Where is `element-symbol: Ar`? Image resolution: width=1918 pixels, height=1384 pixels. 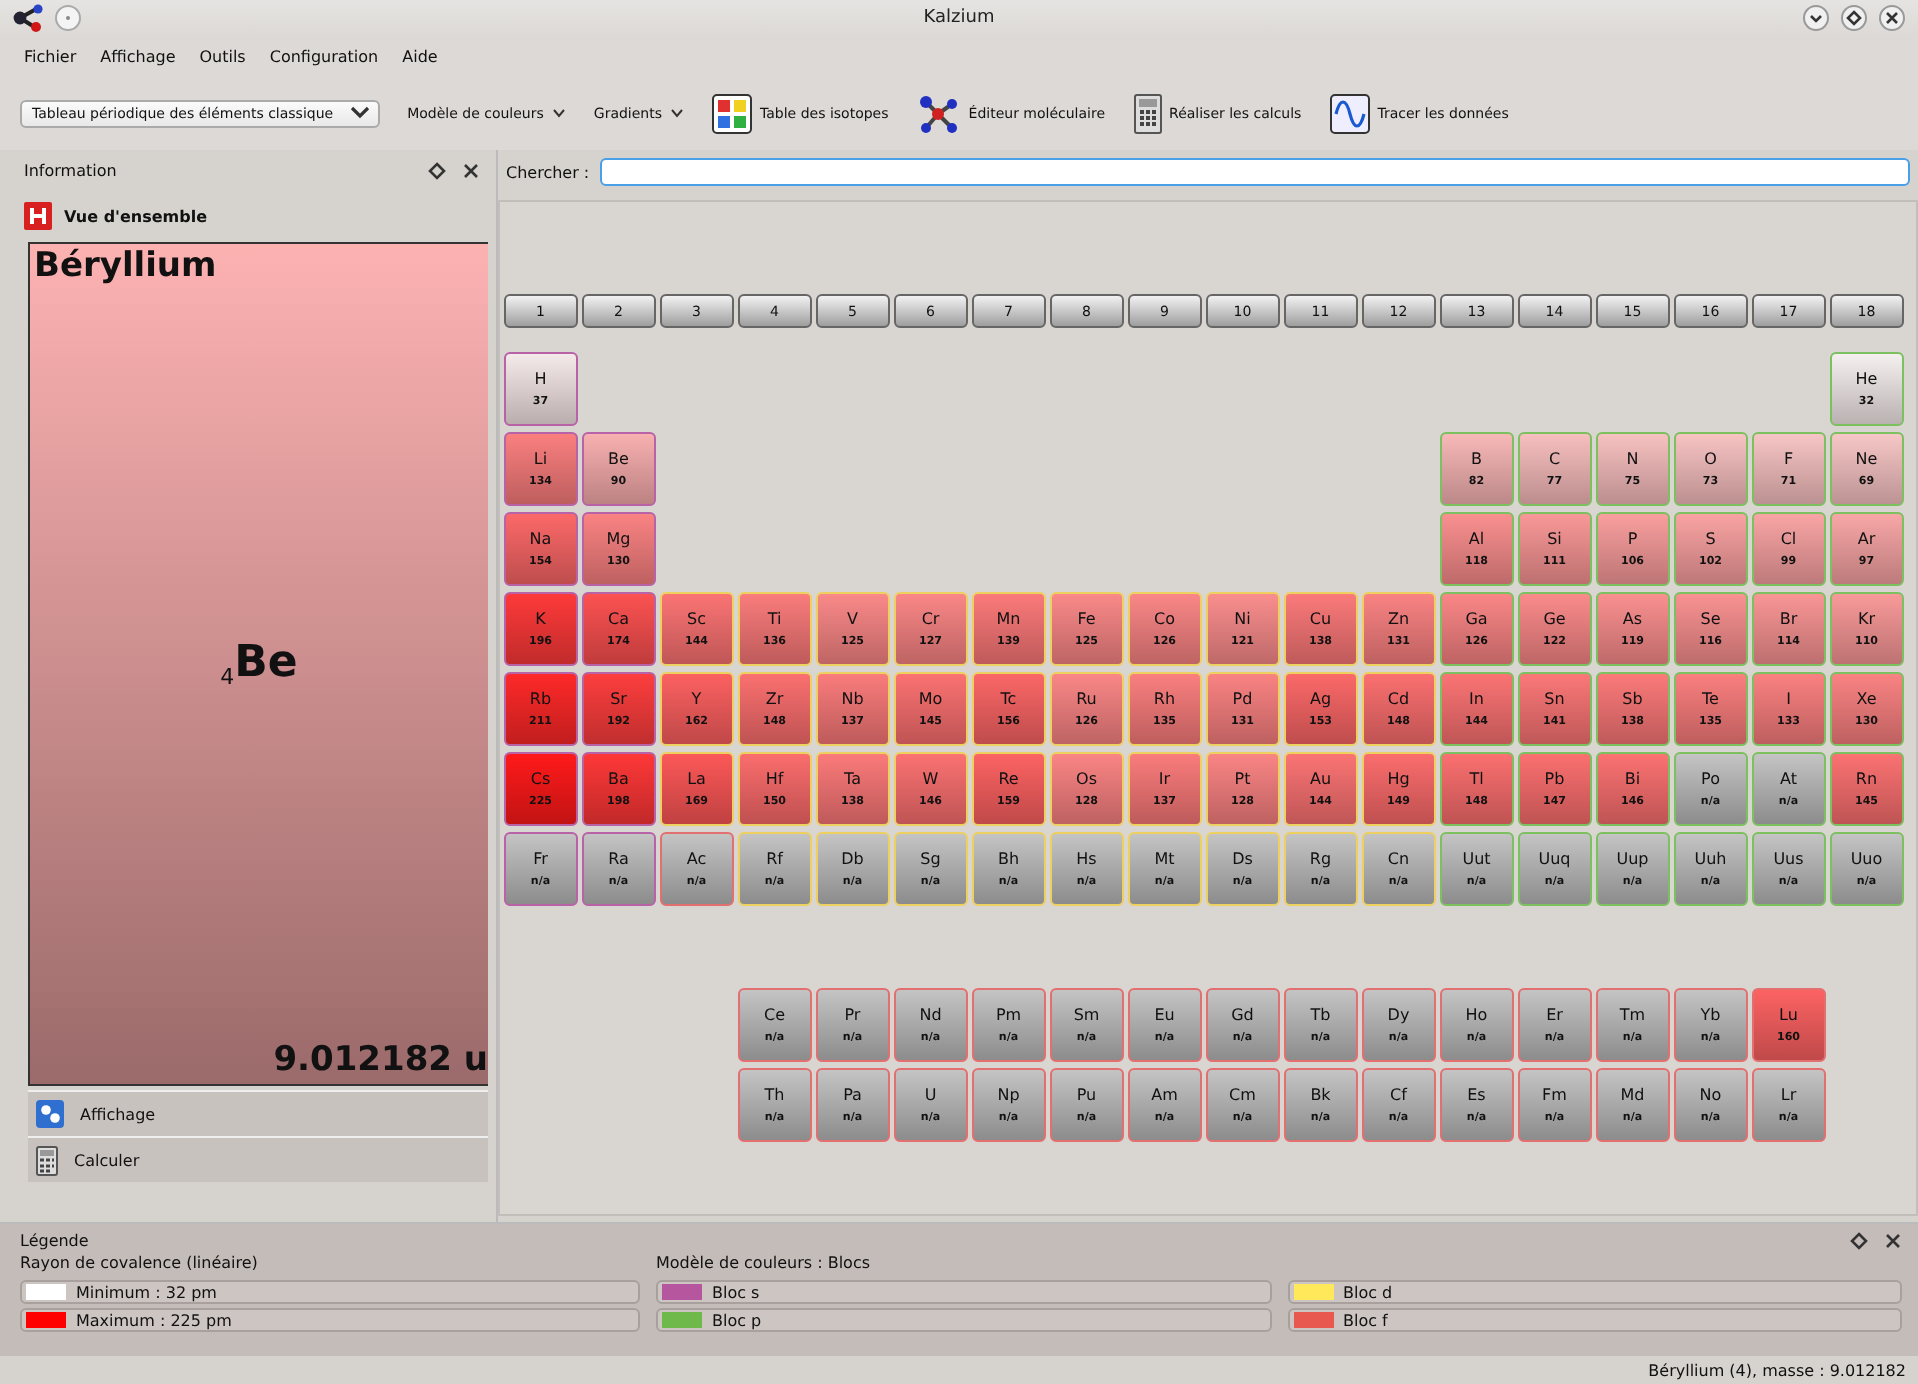
element-symbol: Ar is located at coordinates (1866, 539).